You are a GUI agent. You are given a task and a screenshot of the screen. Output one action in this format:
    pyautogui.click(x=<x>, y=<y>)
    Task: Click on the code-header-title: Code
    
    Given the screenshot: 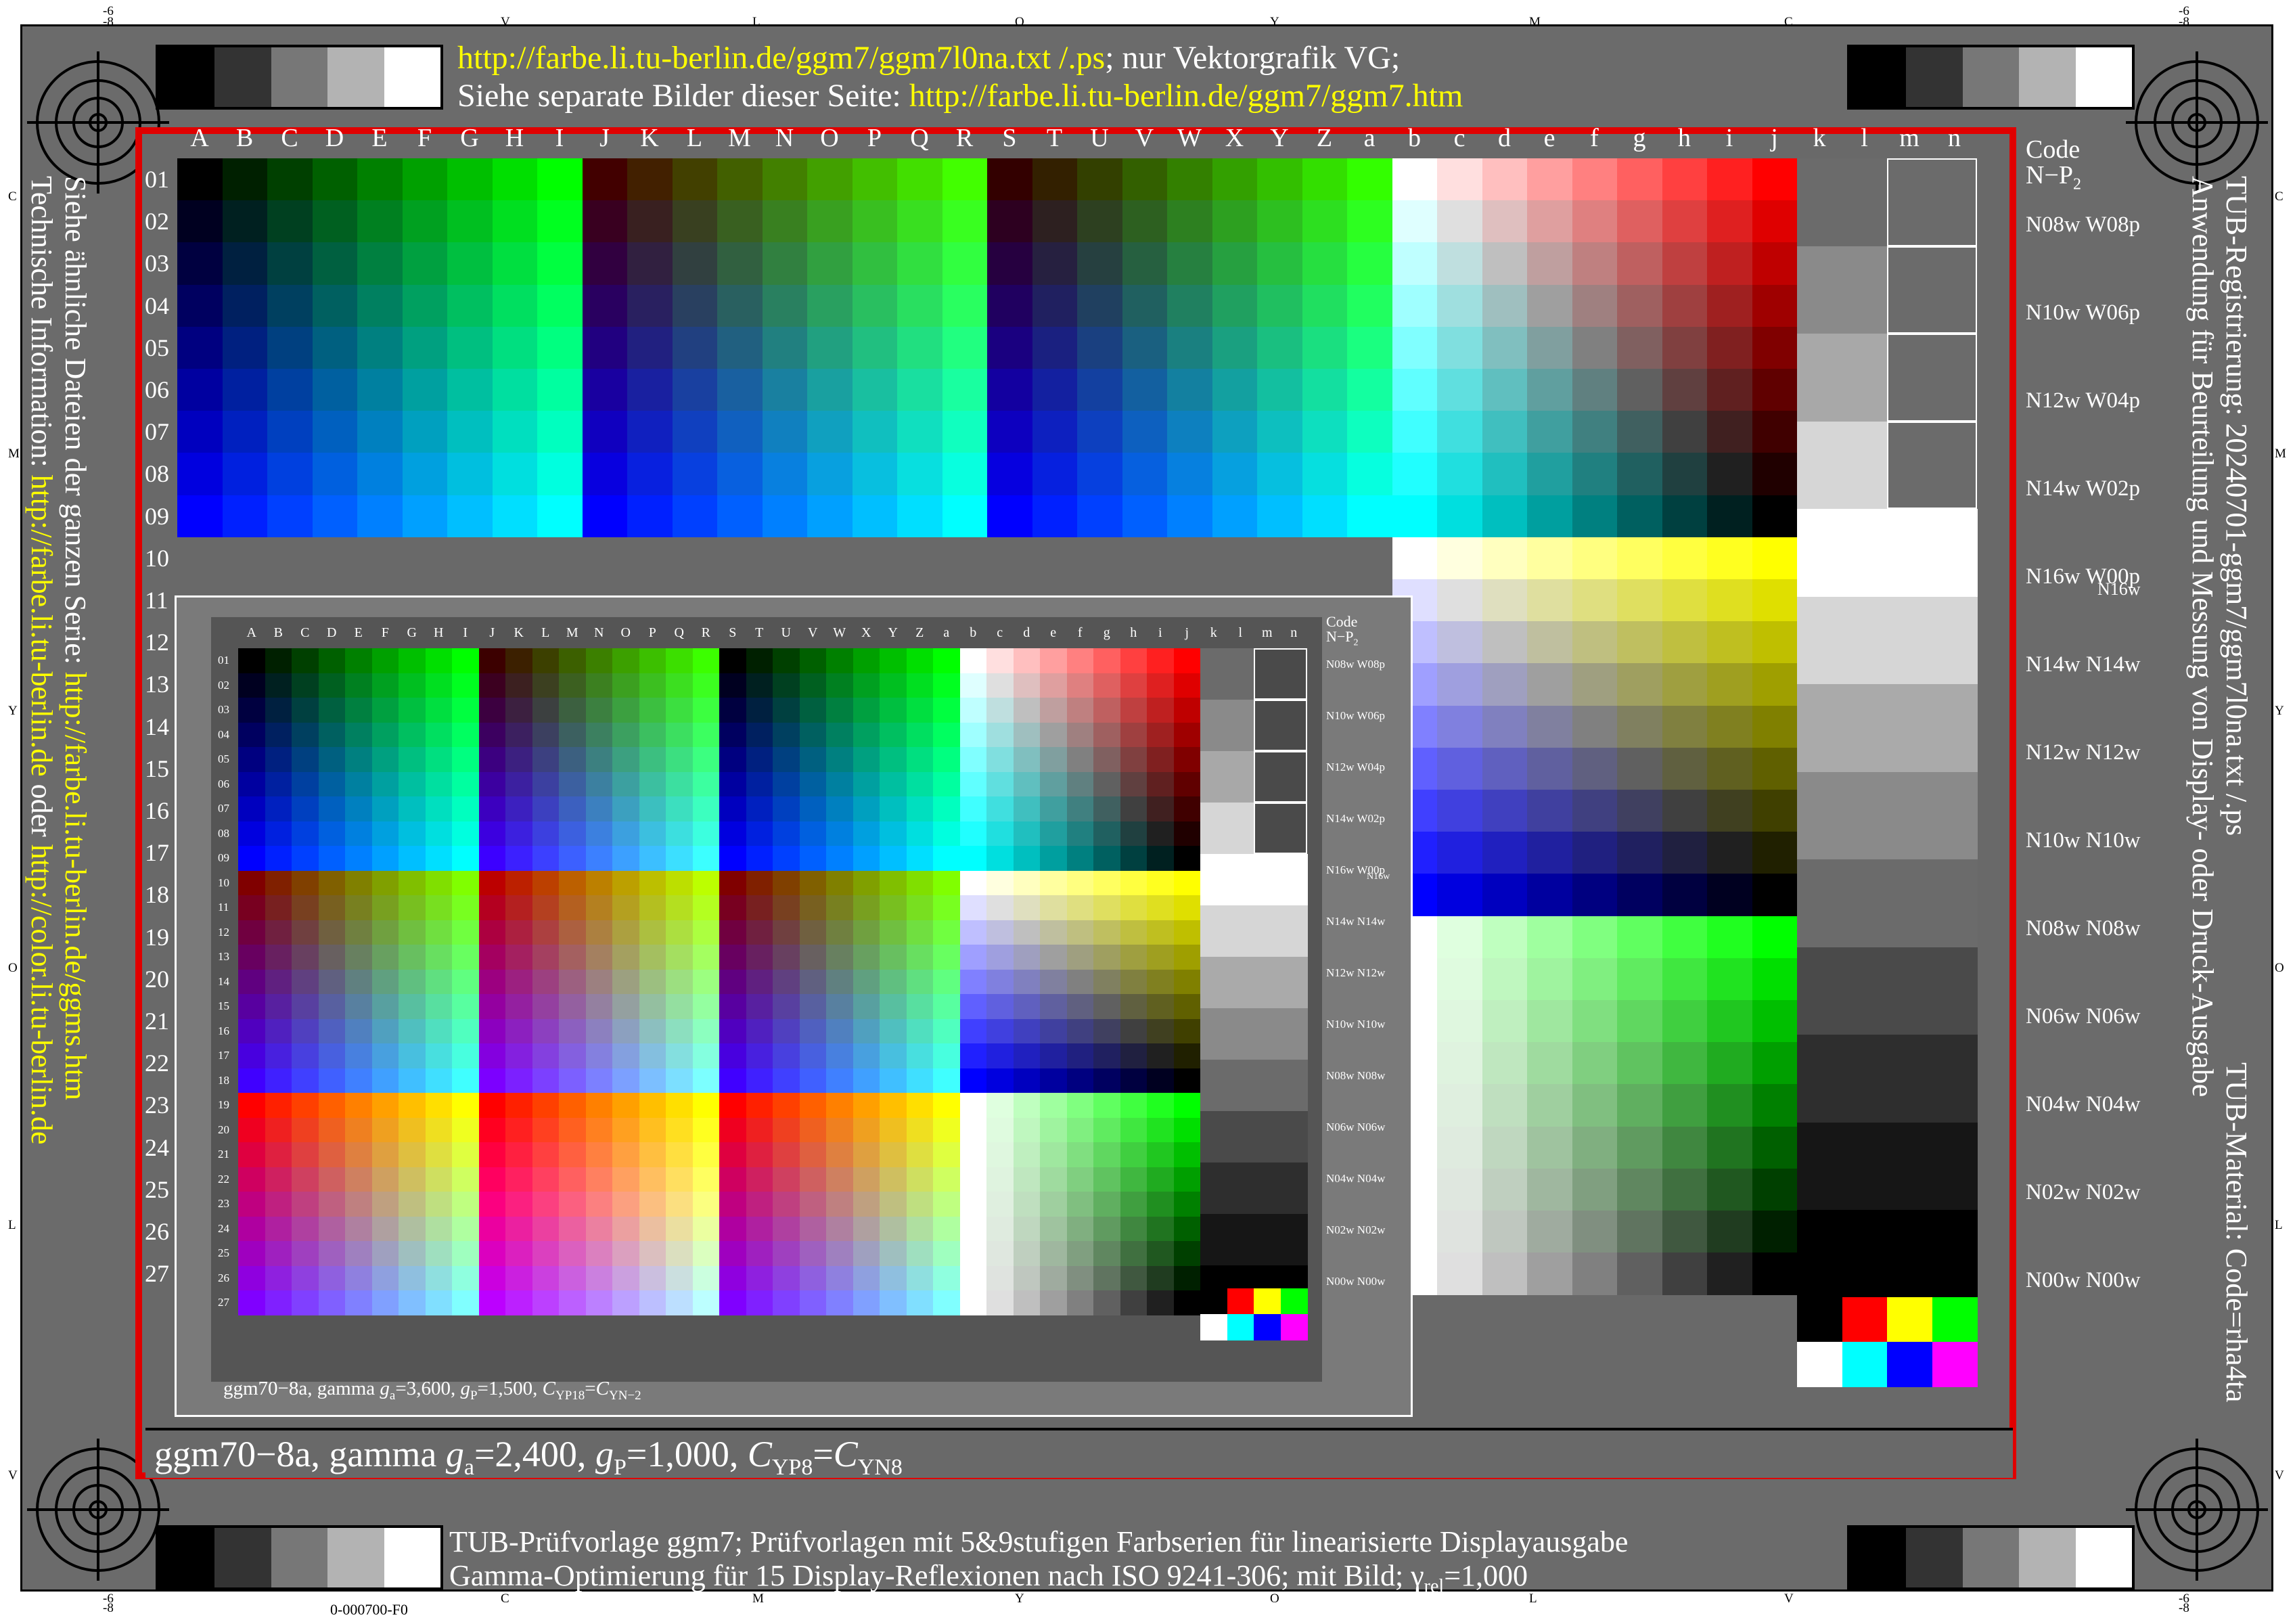 What is the action you would take?
    pyautogui.click(x=2053, y=149)
    